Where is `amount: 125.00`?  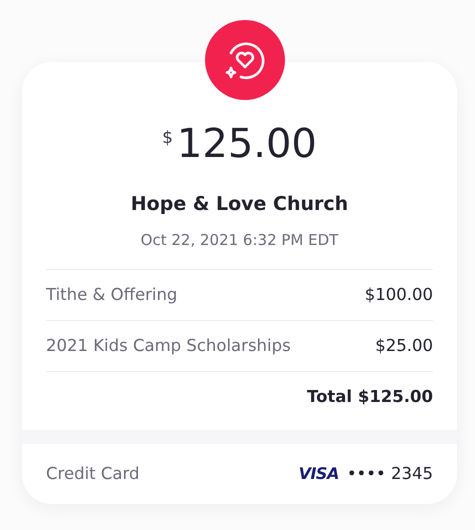 amount: 125.00 is located at coordinates (246, 144).